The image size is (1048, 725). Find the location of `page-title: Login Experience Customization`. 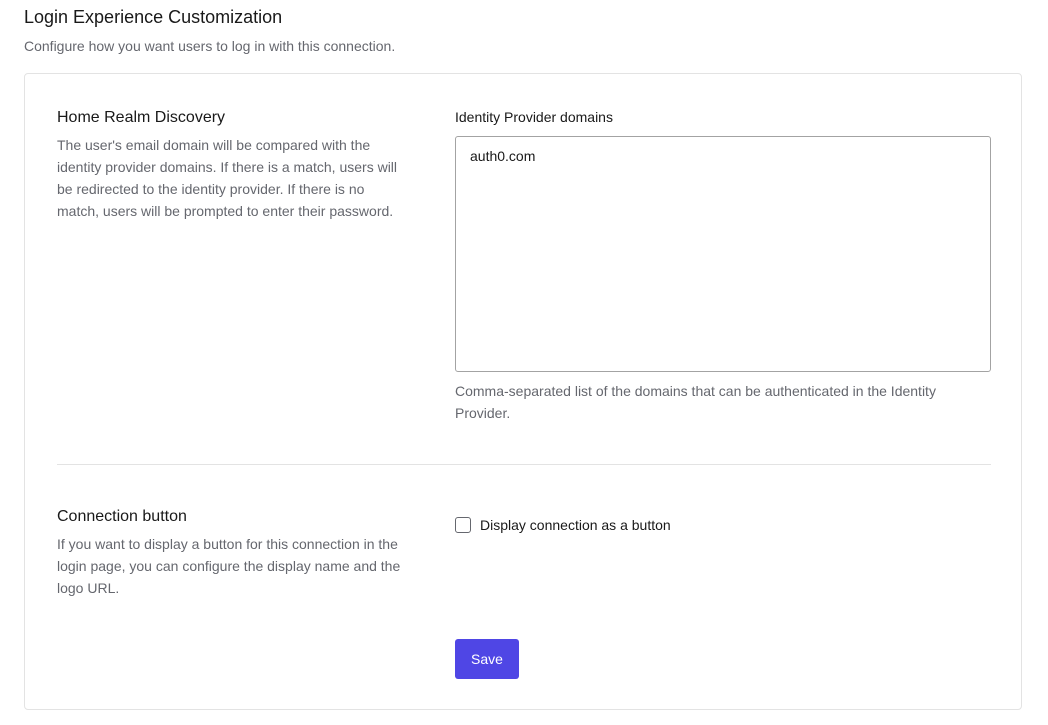

page-title: Login Experience Customization is located at coordinates (153, 17).